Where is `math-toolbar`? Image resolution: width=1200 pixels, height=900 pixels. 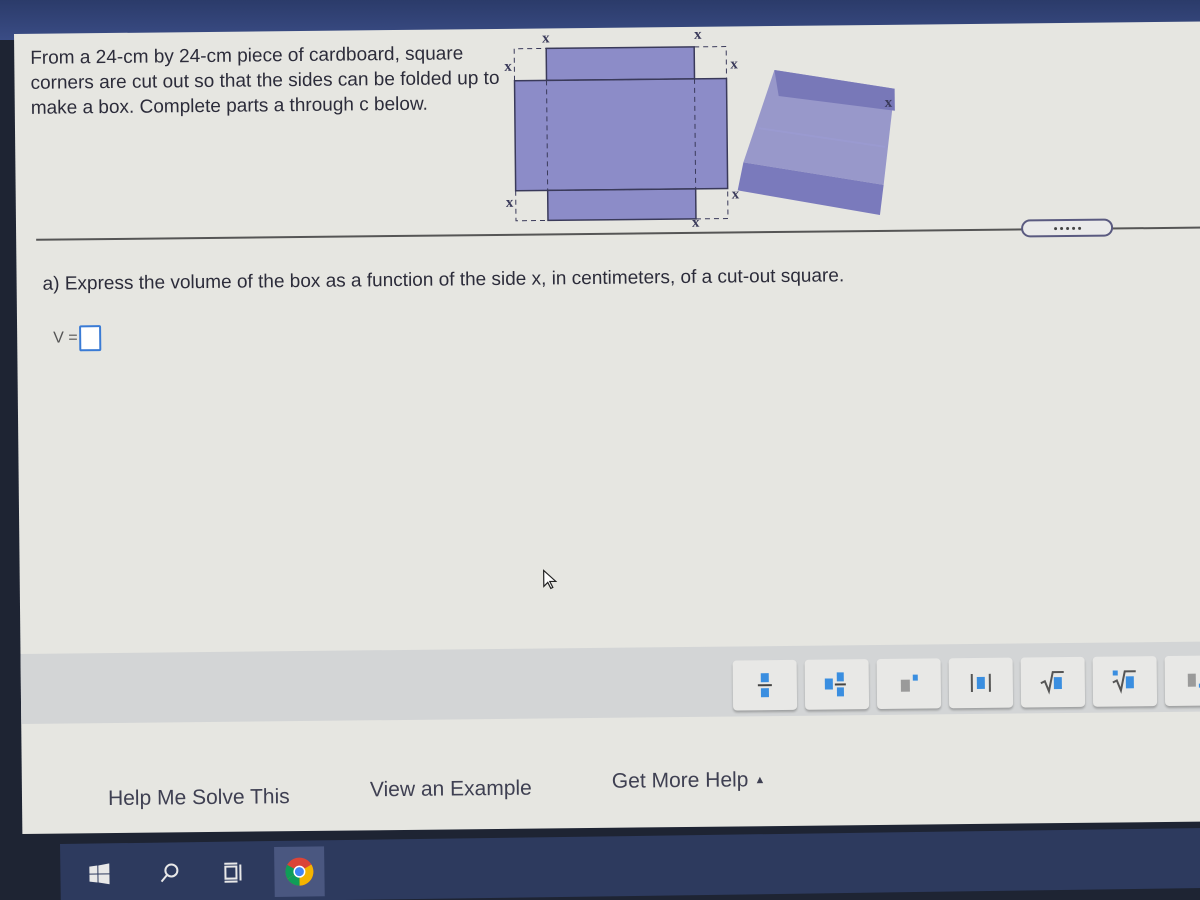 math-toolbar is located at coordinates (610, 682).